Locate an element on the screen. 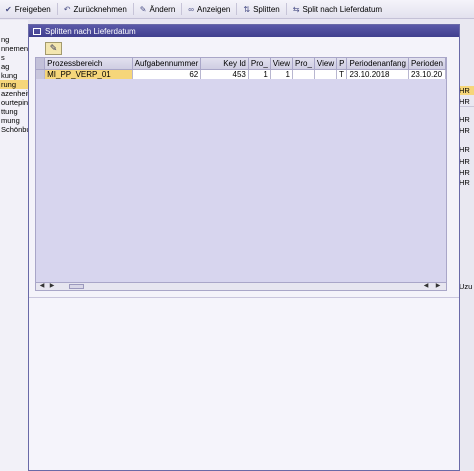  scroll-left-icon: ◀ is located at coordinates (42, 286).